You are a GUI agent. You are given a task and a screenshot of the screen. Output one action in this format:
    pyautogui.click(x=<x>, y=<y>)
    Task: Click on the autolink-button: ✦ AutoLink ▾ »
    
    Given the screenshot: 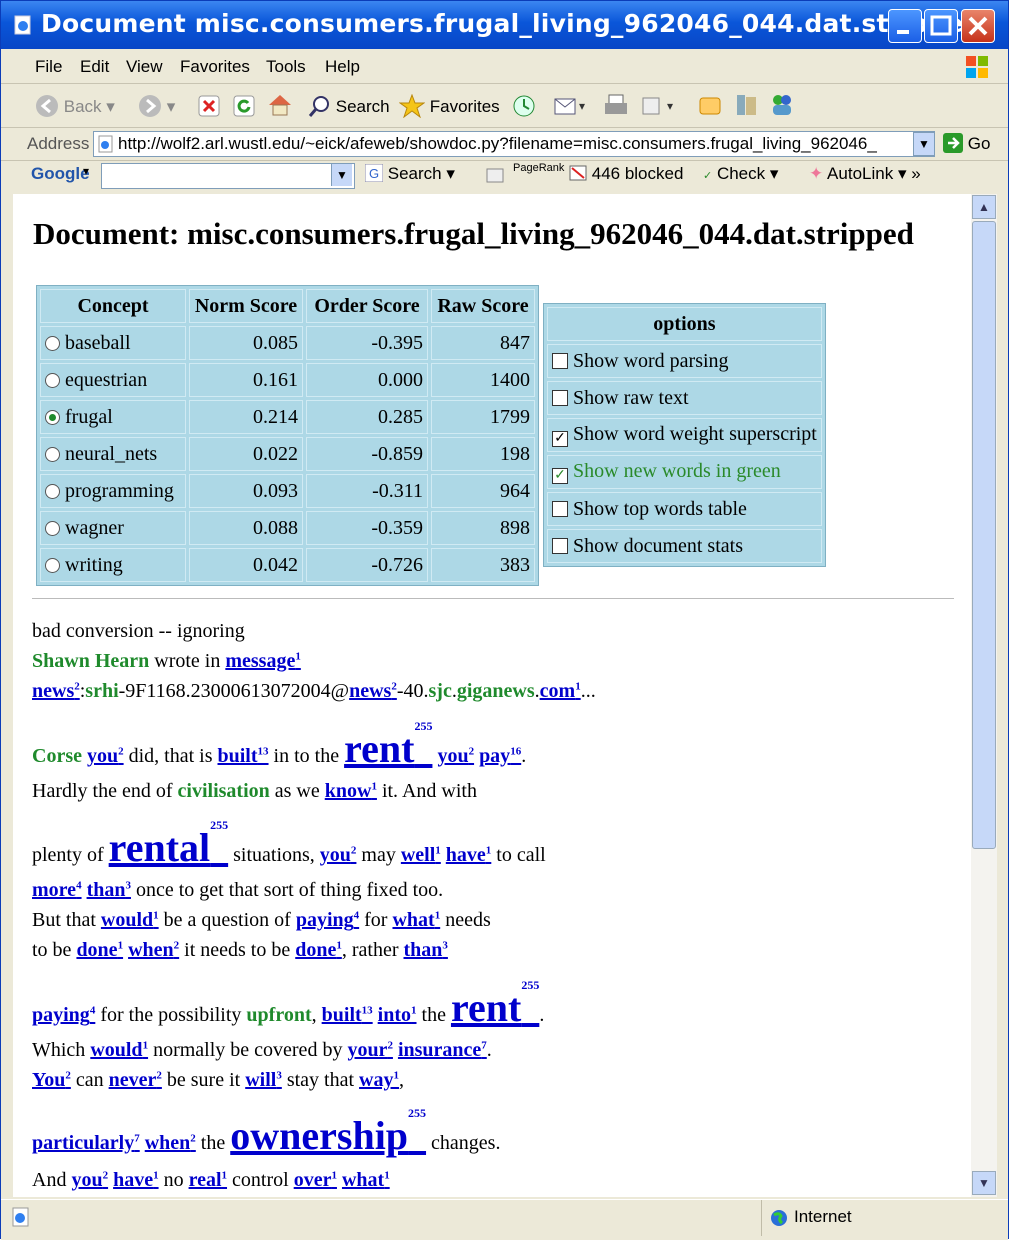 What is the action you would take?
    pyautogui.click(x=865, y=174)
    